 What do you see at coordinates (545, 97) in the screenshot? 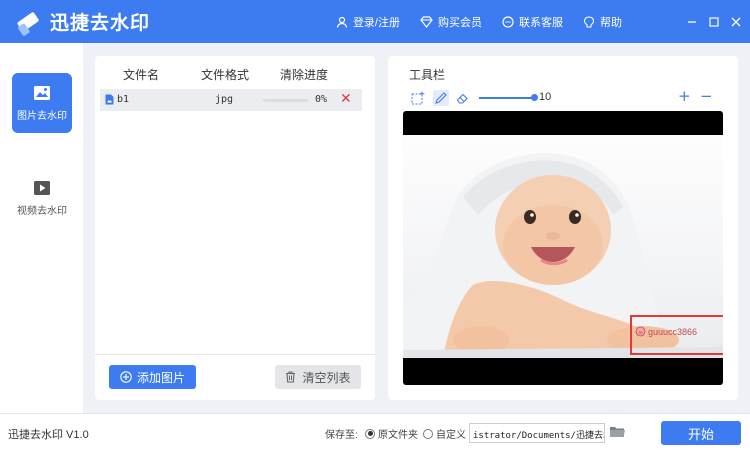
I see `brush-size-value: 10` at bounding box center [545, 97].